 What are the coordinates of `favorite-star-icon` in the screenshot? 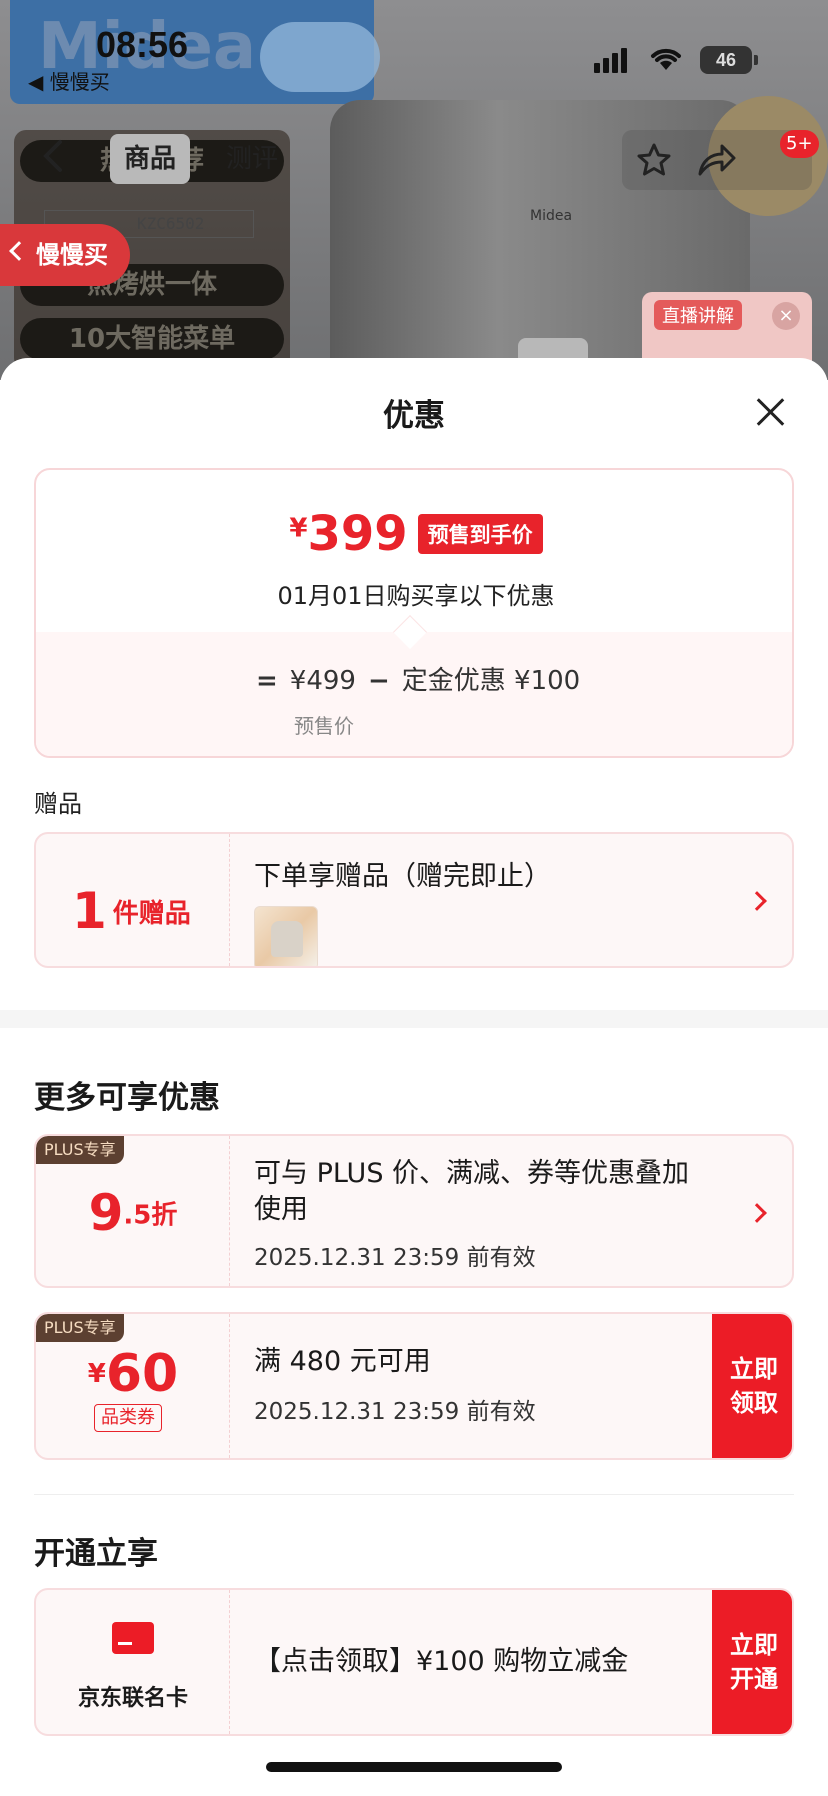 It's located at (654, 160).